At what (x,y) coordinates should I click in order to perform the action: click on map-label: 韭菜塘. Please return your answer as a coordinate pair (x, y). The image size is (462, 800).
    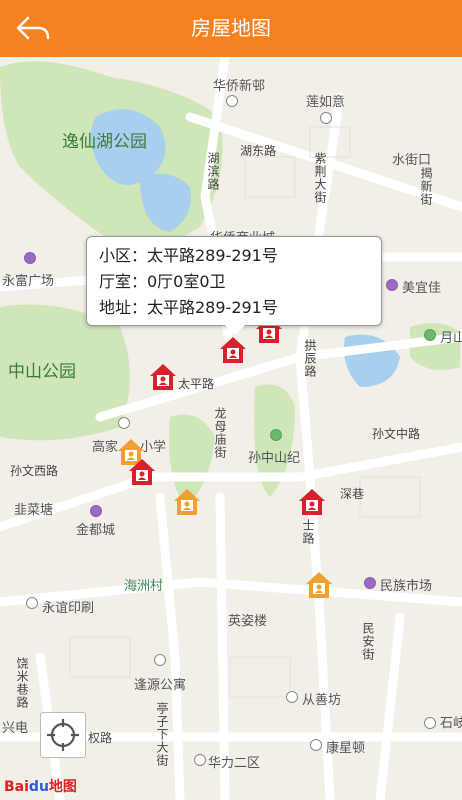
    Looking at the image, I should click on (34, 510).